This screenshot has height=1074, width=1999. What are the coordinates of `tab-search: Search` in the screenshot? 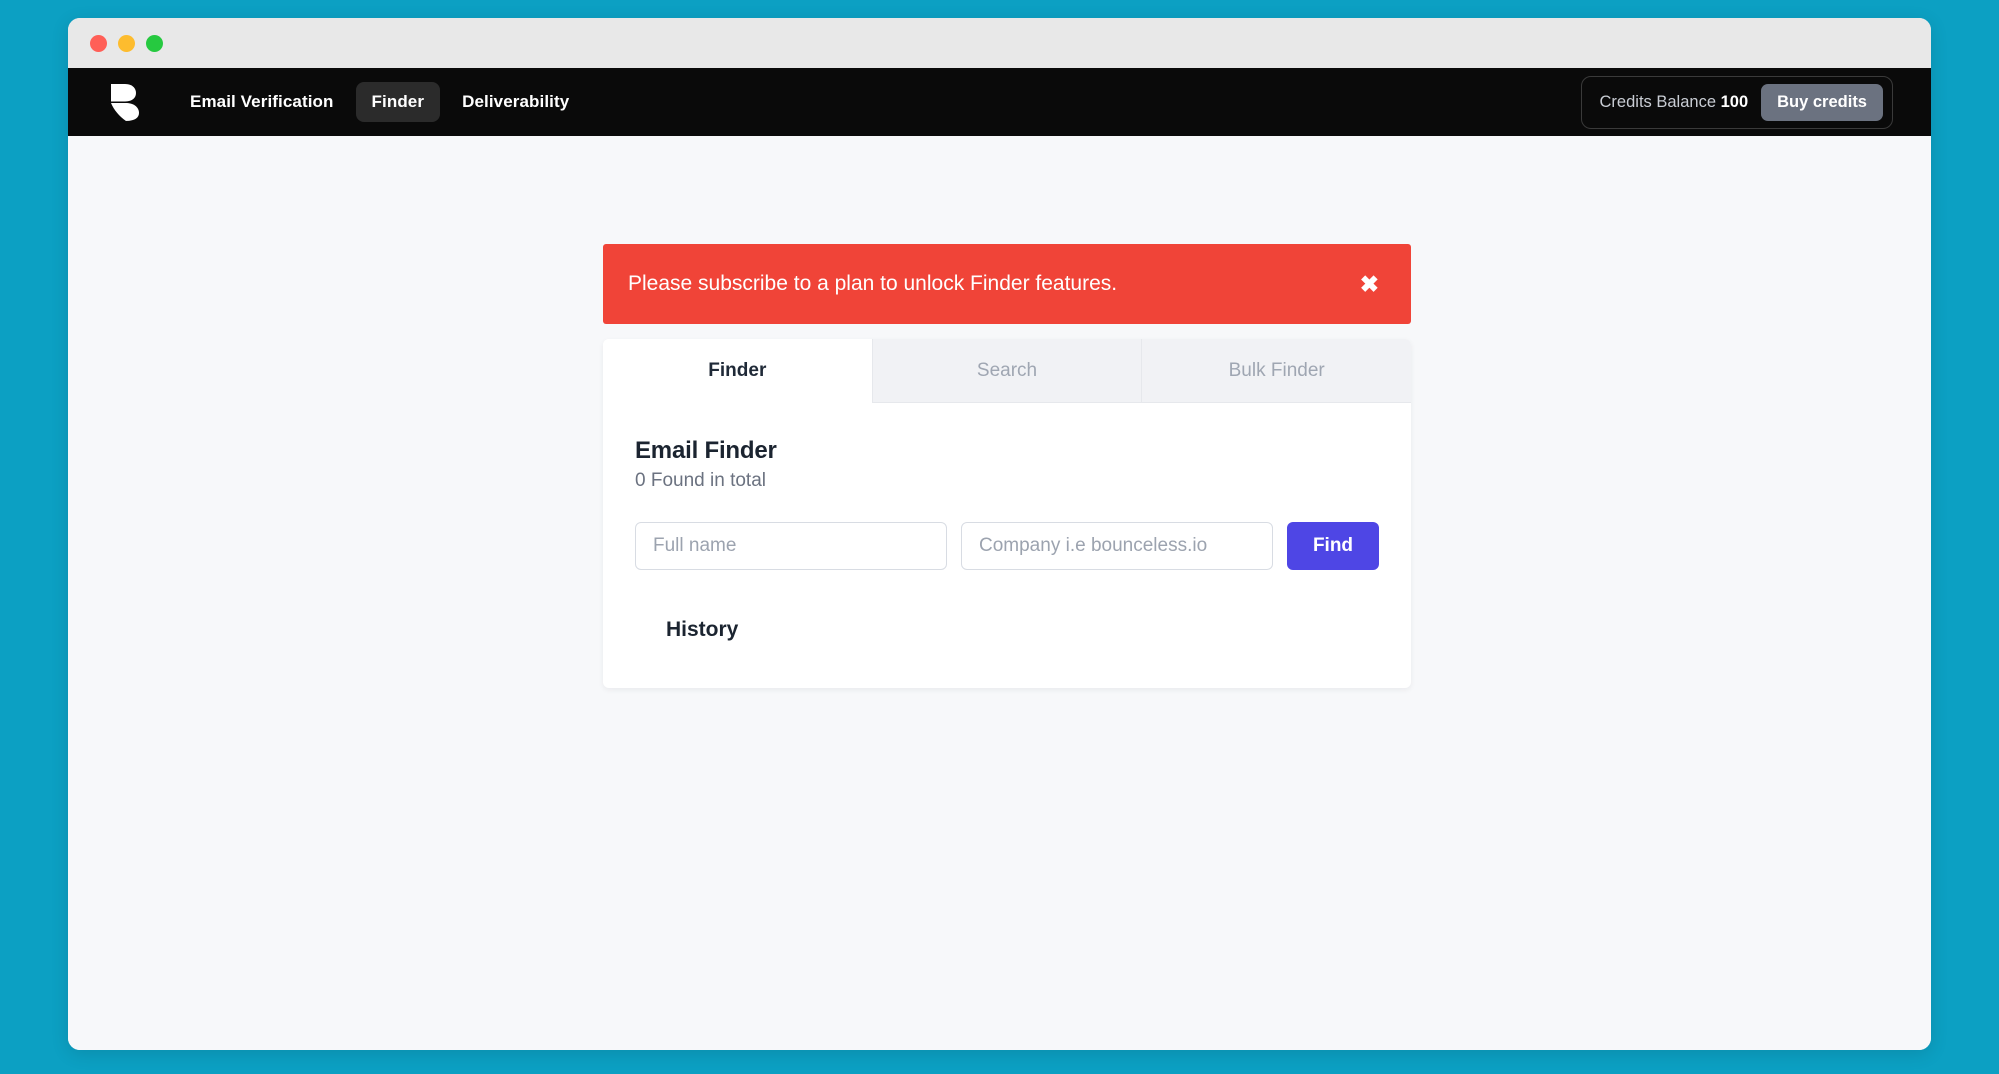 It's located at (1006, 371).